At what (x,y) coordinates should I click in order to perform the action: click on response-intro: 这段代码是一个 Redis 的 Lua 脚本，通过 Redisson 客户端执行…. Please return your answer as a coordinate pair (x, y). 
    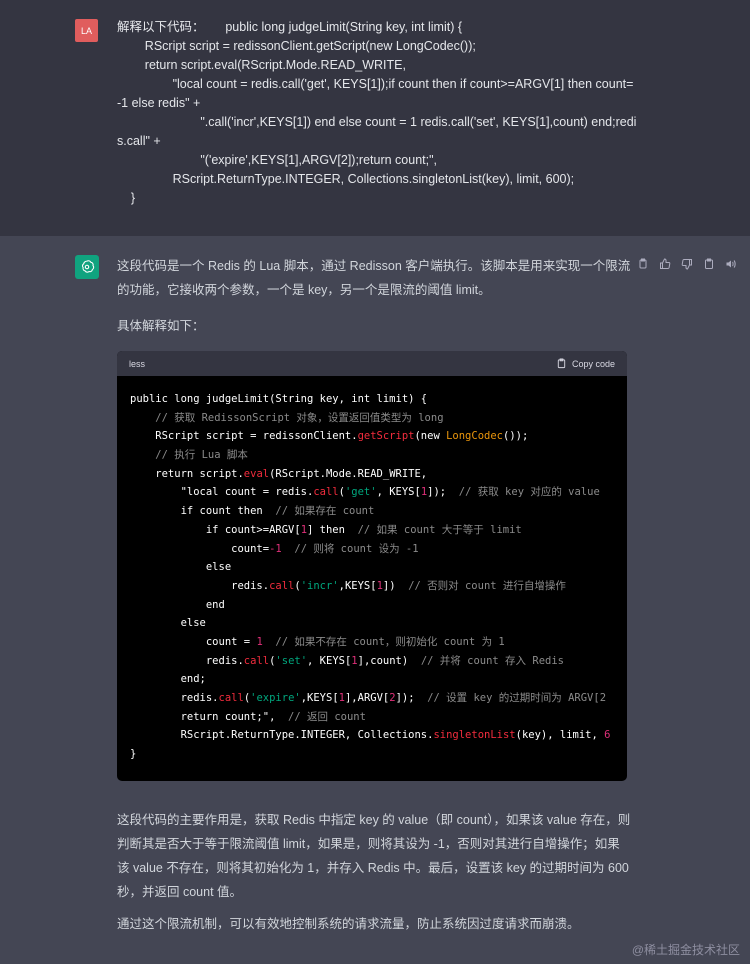
    Looking at the image, I should click on (374, 278).